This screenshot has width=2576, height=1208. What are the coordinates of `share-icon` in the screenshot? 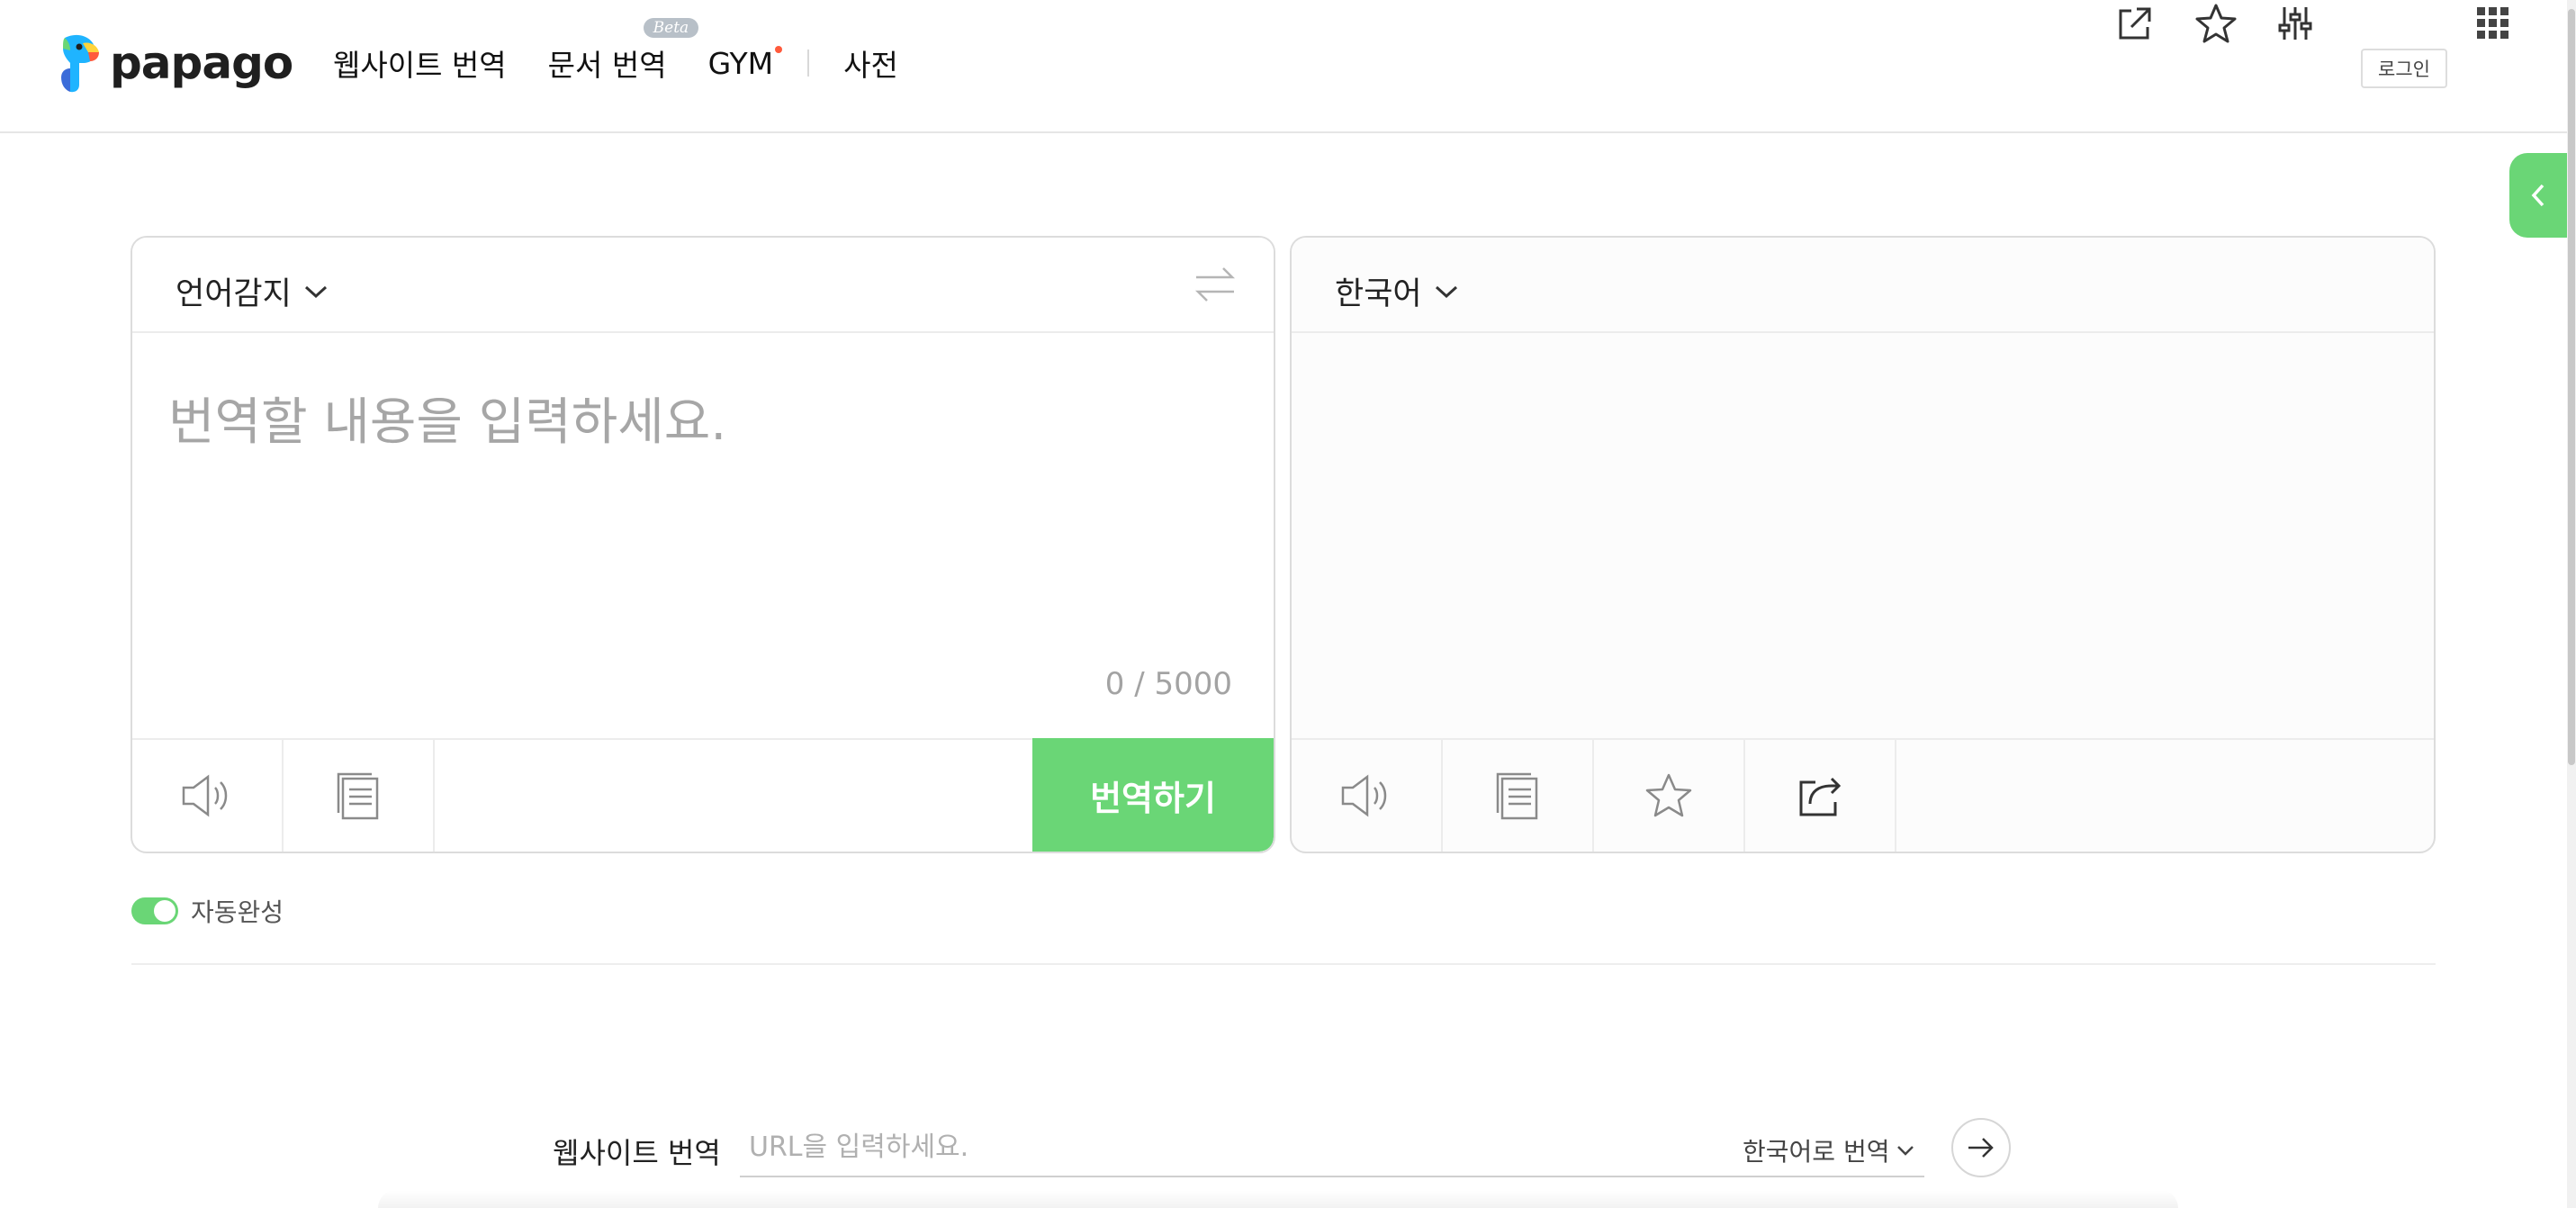 It's located at (1820, 796).